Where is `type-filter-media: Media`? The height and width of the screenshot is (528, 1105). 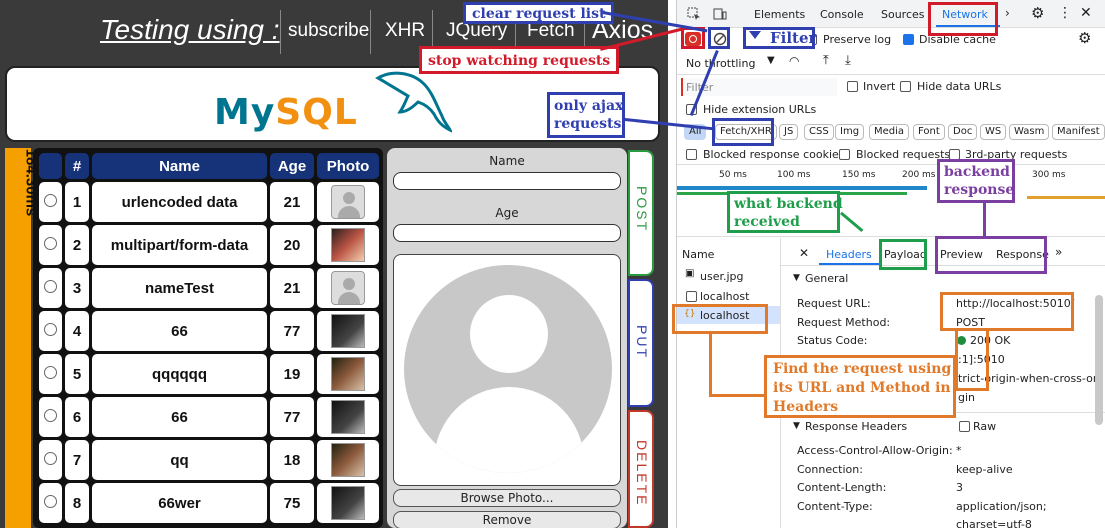 type-filter-media: Media is located at coordinates (889, 132).